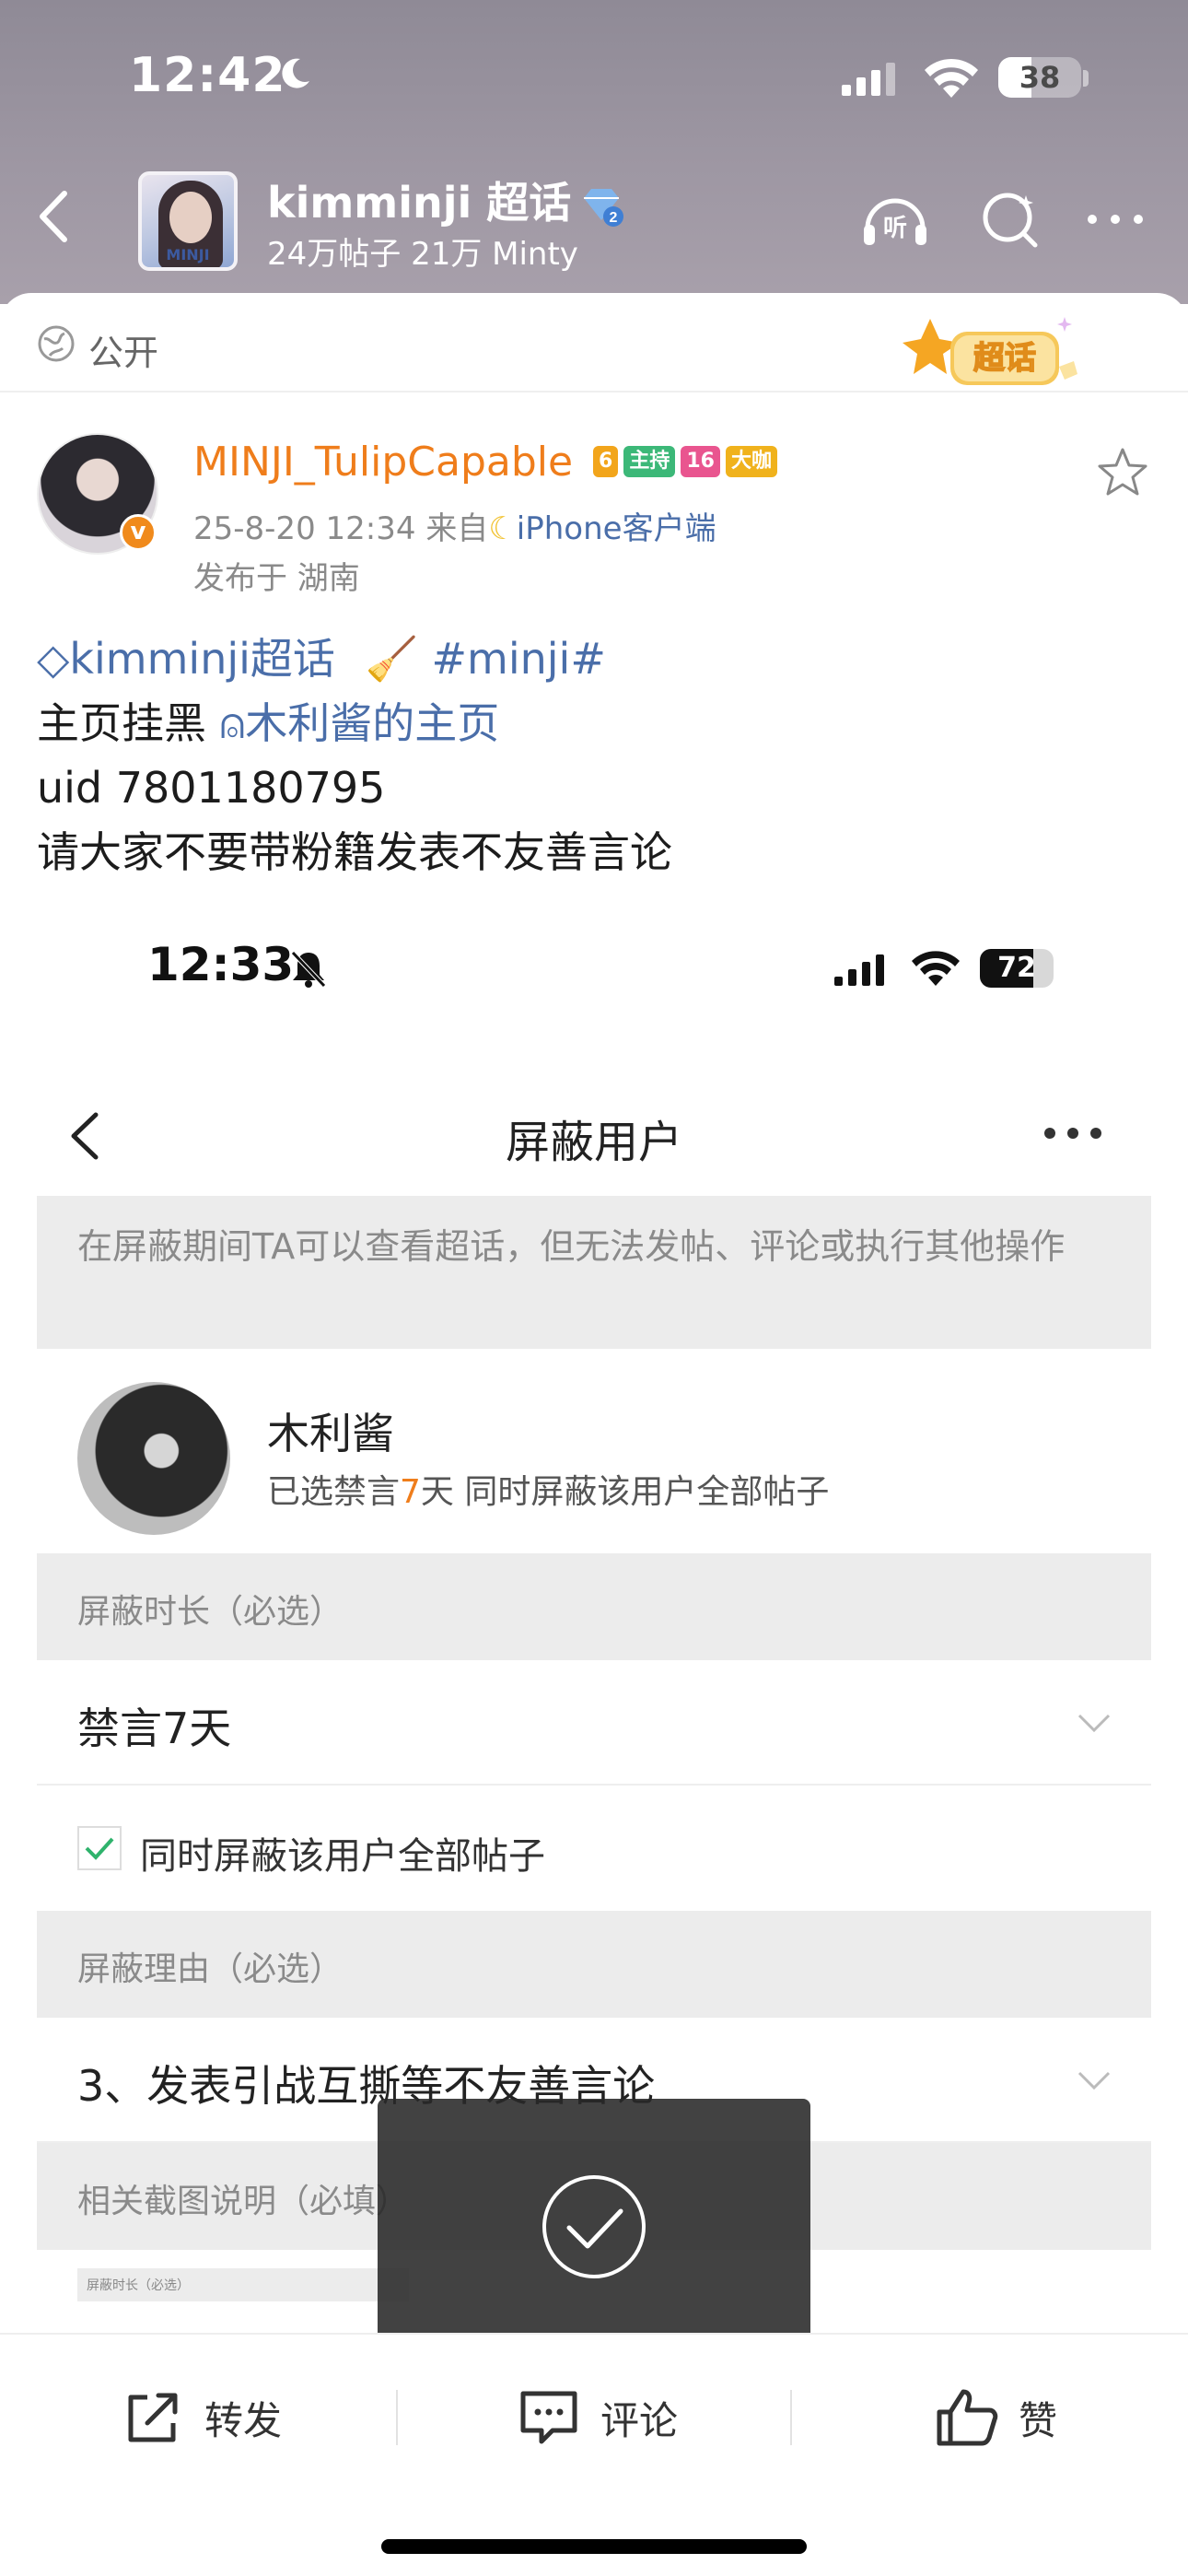 Image resolution: width=1188 pixels, height=2576 pixels. I want to click on battery-level: 38, so click(1040, 77).